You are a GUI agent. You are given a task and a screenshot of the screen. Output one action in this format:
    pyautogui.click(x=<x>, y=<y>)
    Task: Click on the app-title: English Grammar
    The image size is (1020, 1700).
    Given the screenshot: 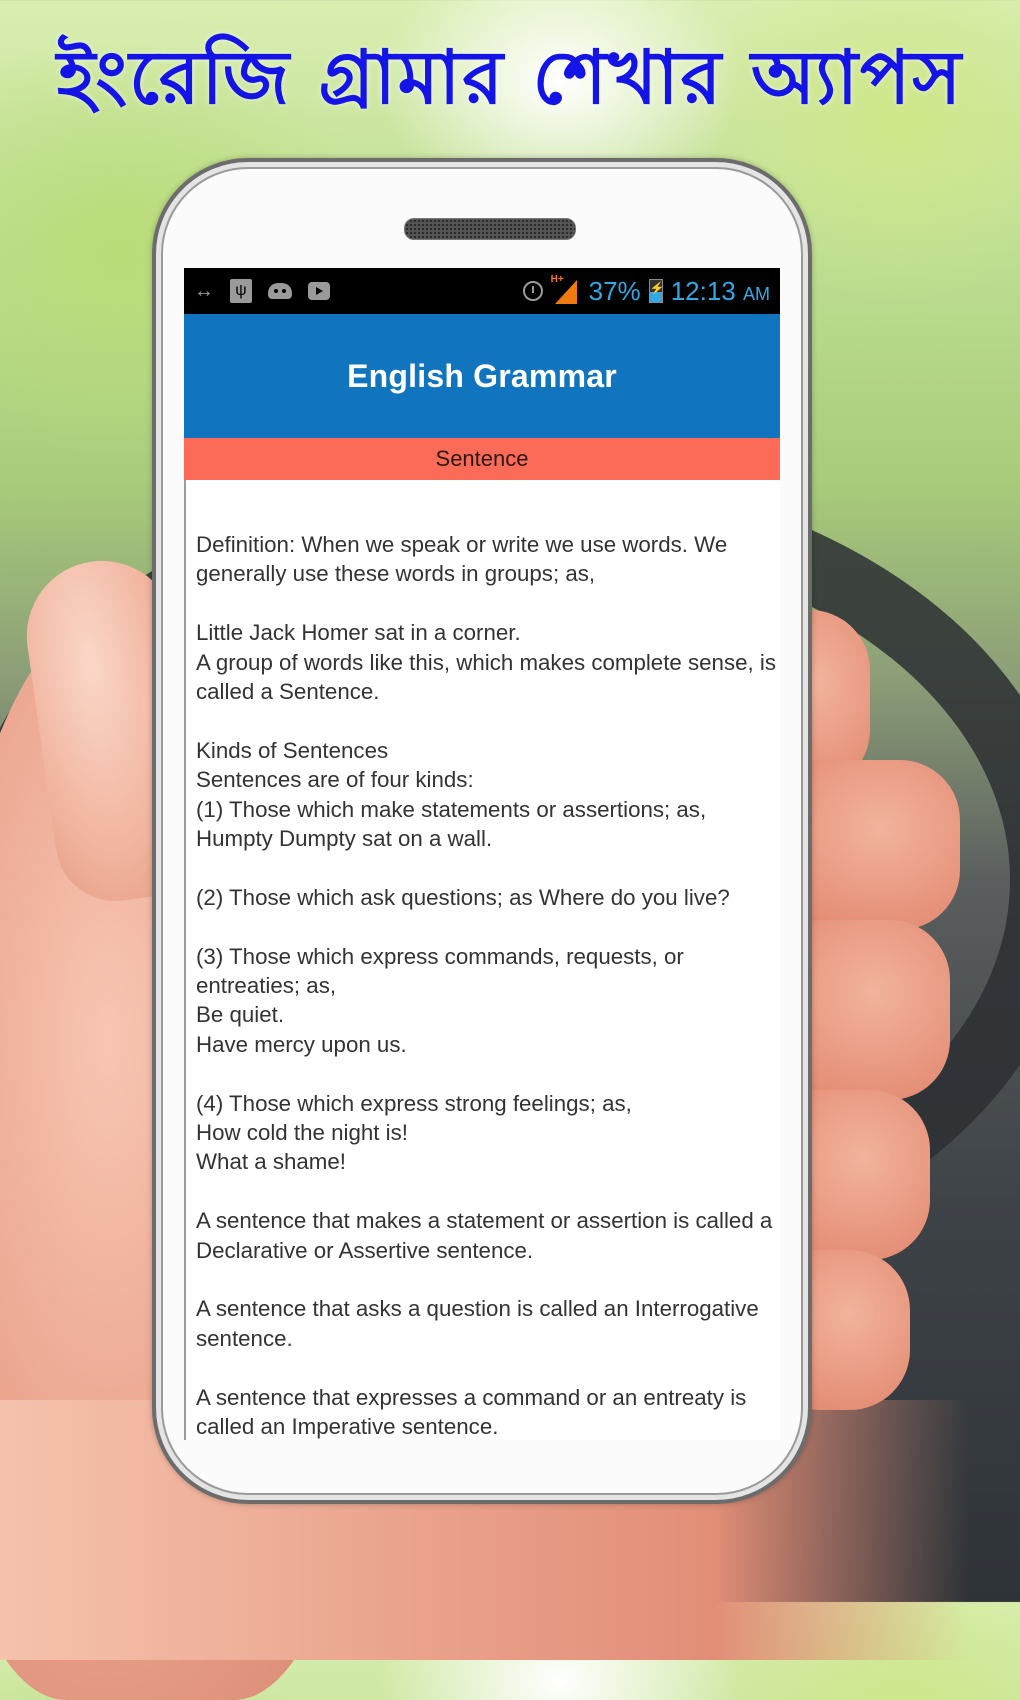 What is the action you would take?
    pyautogui.click(x=482, y=375)
    